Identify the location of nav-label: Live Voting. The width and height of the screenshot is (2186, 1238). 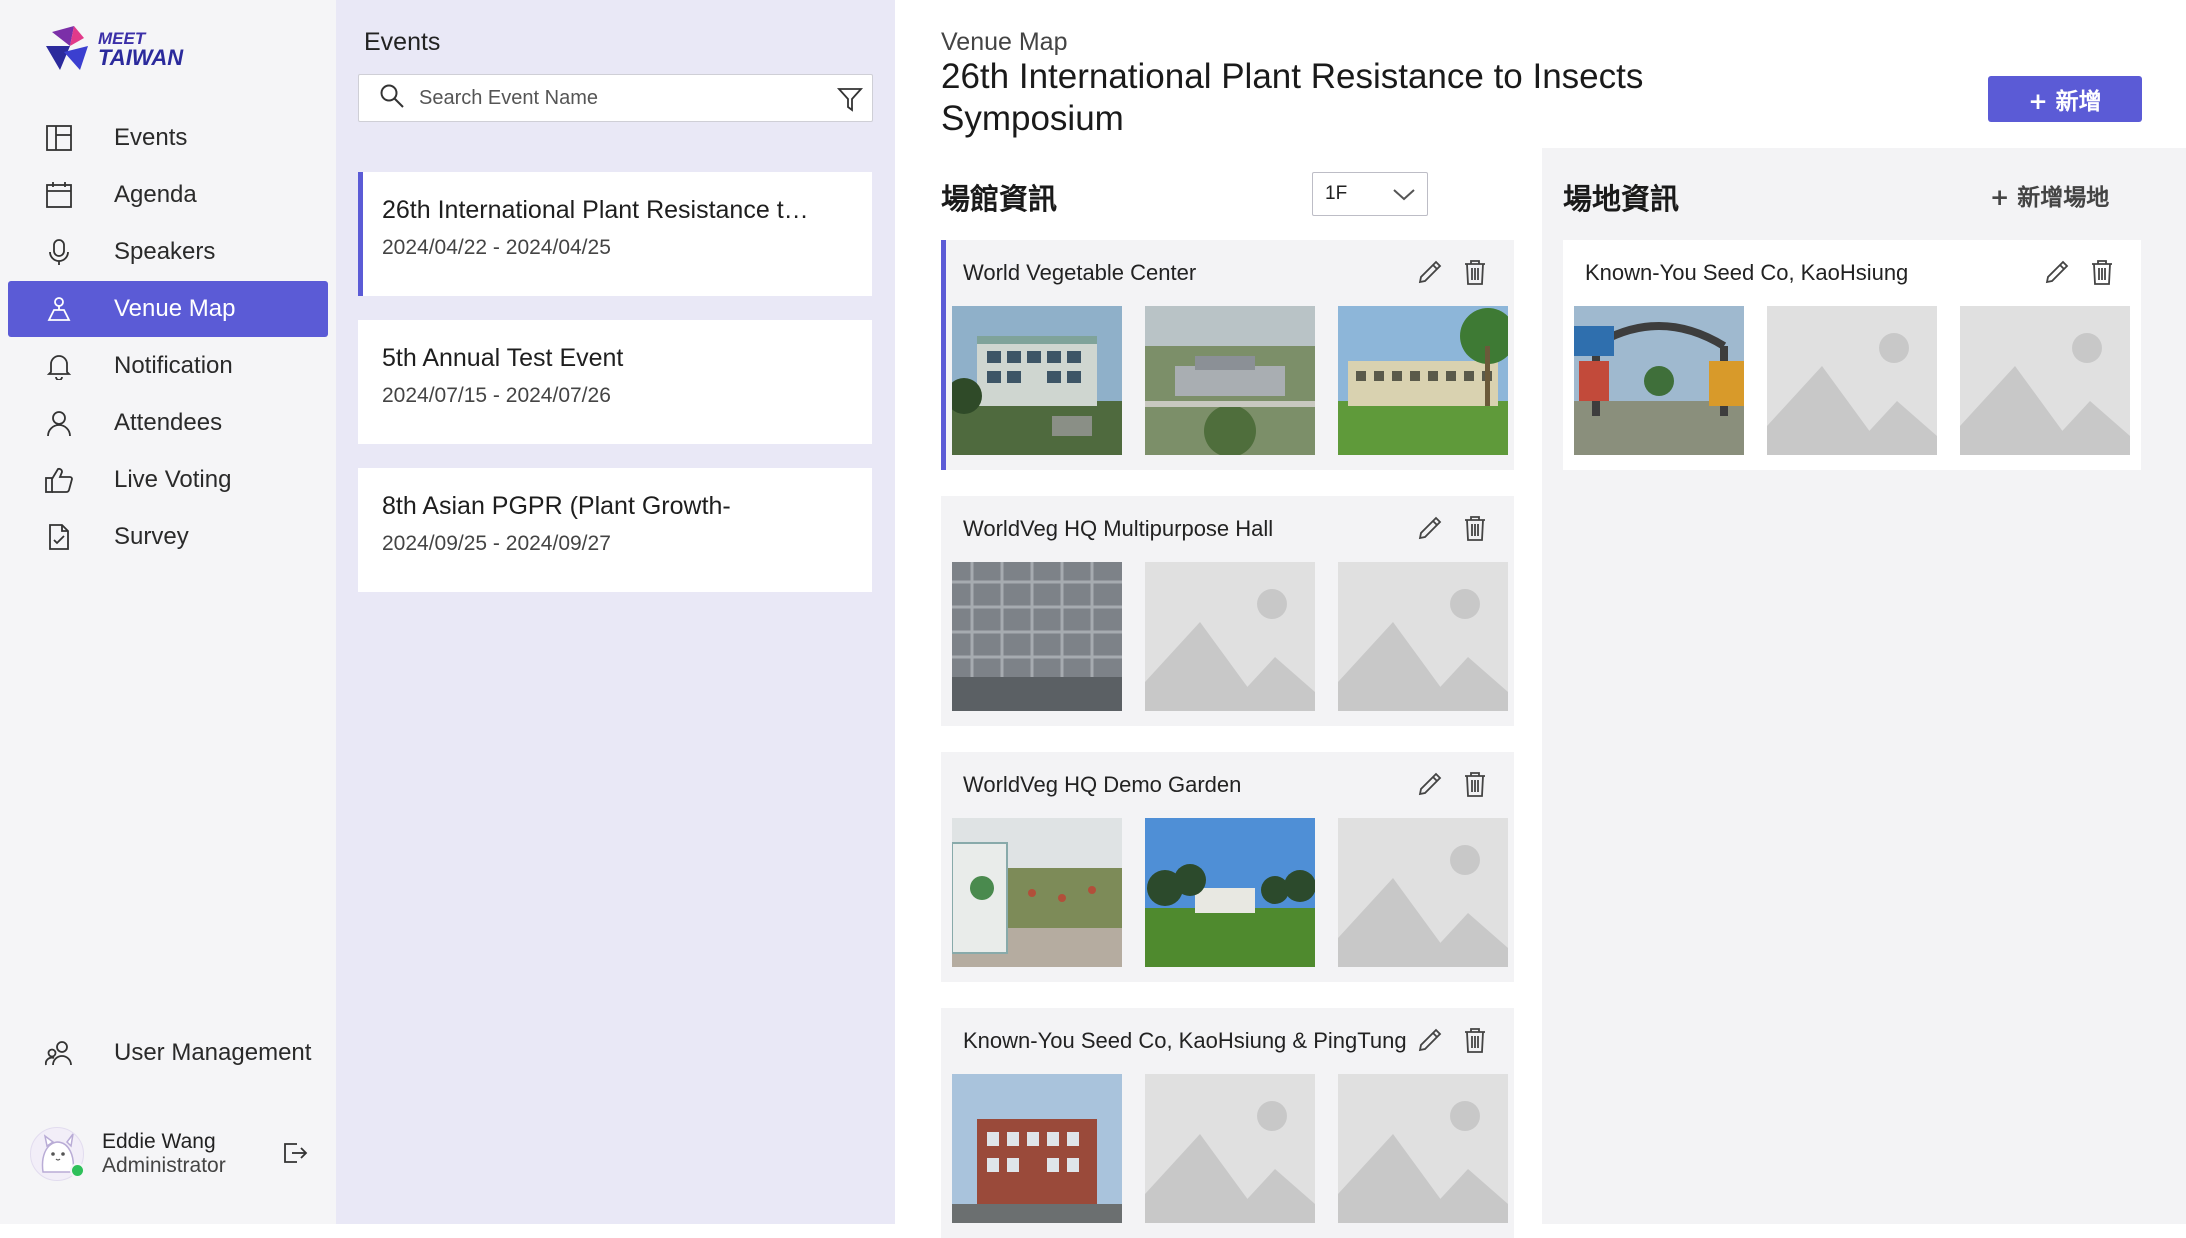
(173, 479).